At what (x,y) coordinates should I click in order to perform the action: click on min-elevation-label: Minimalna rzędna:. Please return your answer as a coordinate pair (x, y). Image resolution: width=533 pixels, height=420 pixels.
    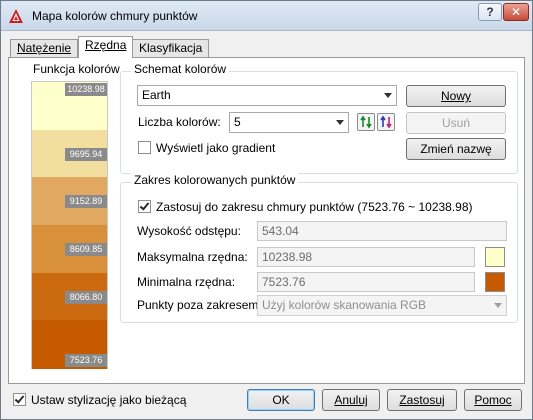
    Looking at the image, I should click on (186, 282).